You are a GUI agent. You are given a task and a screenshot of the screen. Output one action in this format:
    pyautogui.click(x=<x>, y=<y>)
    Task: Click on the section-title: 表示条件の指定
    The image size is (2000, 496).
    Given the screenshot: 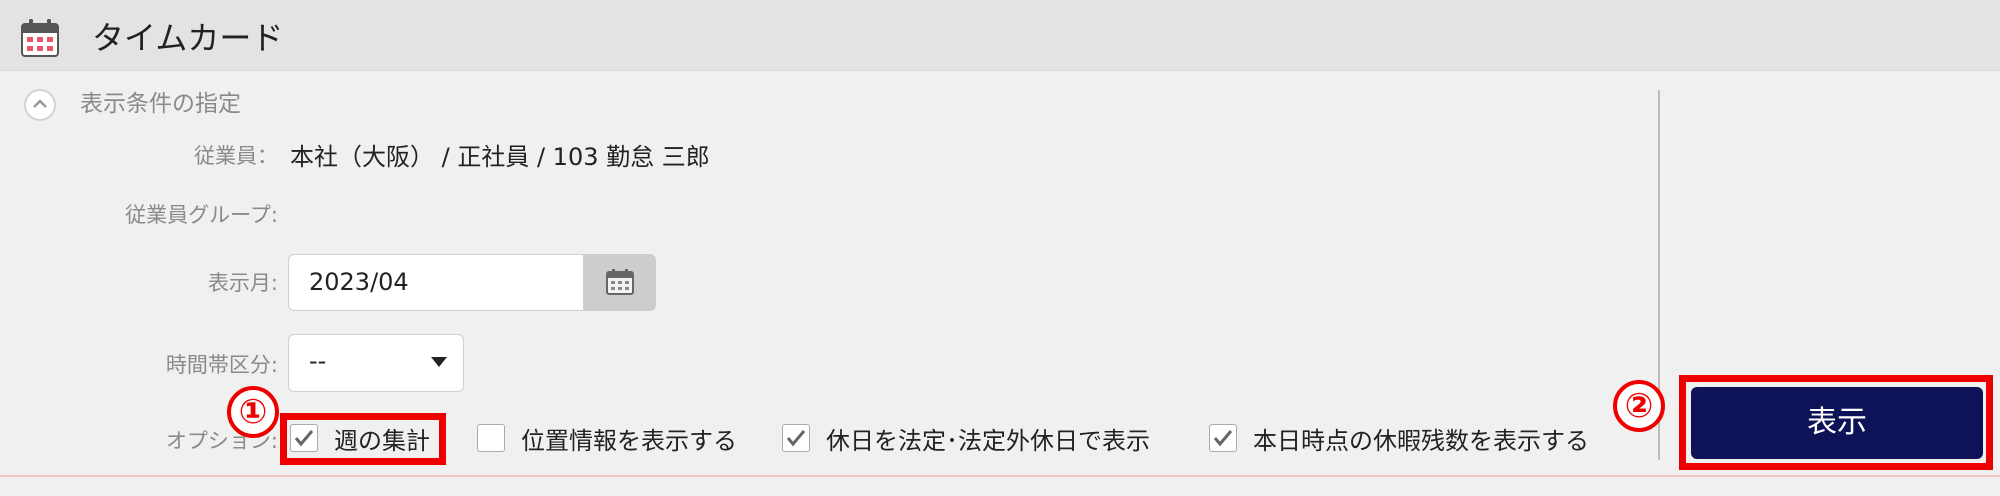 What is the action you would take?
    pyautogui.click(x=160, y=104)
    